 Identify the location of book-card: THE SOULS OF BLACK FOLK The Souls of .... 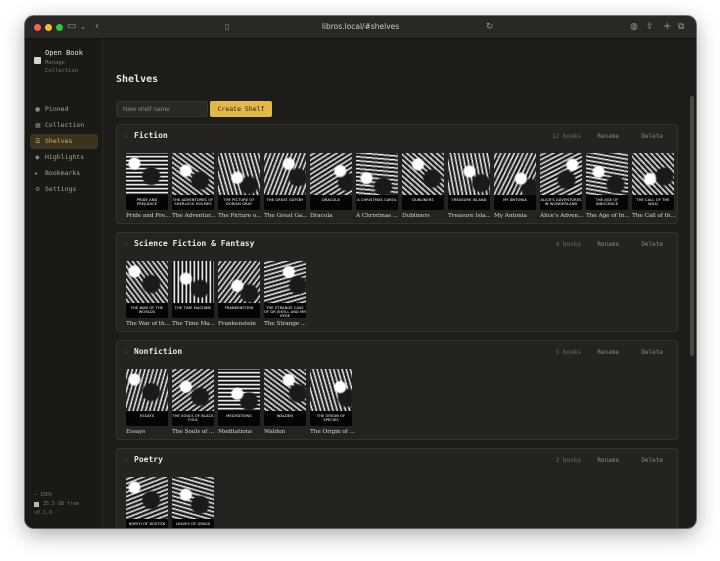
(193, 402).